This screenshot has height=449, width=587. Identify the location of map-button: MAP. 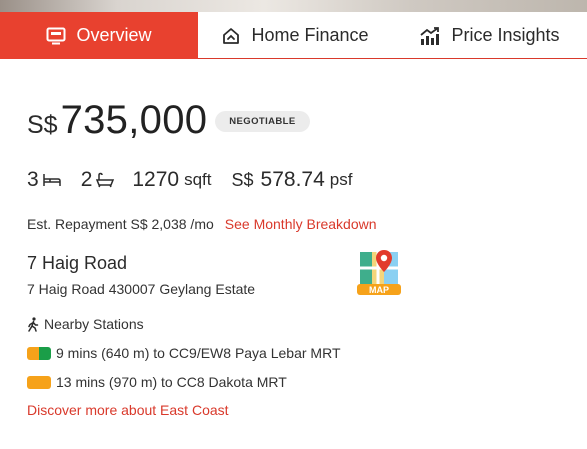
(379, 272).